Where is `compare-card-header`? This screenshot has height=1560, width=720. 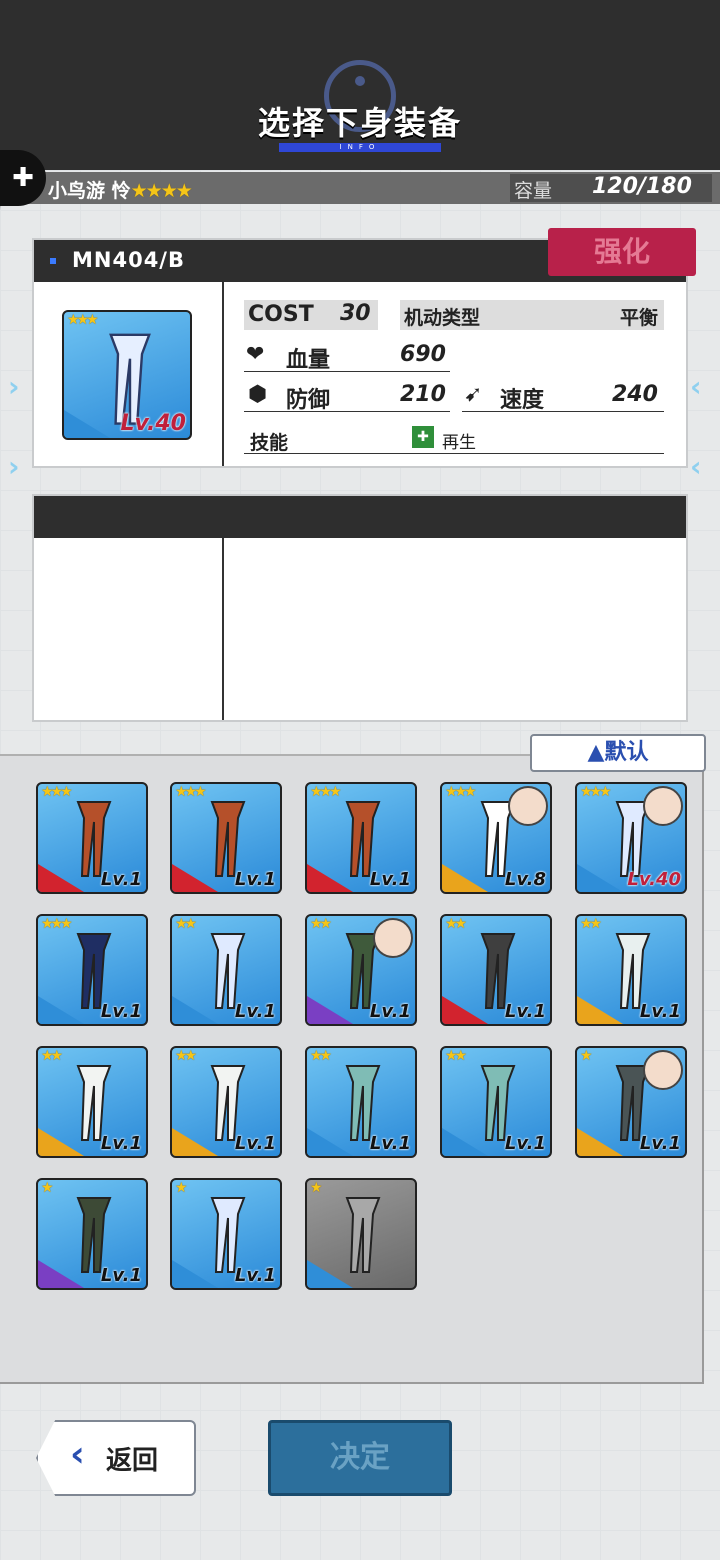 compare-card-header is located at coordinates (360, 517).